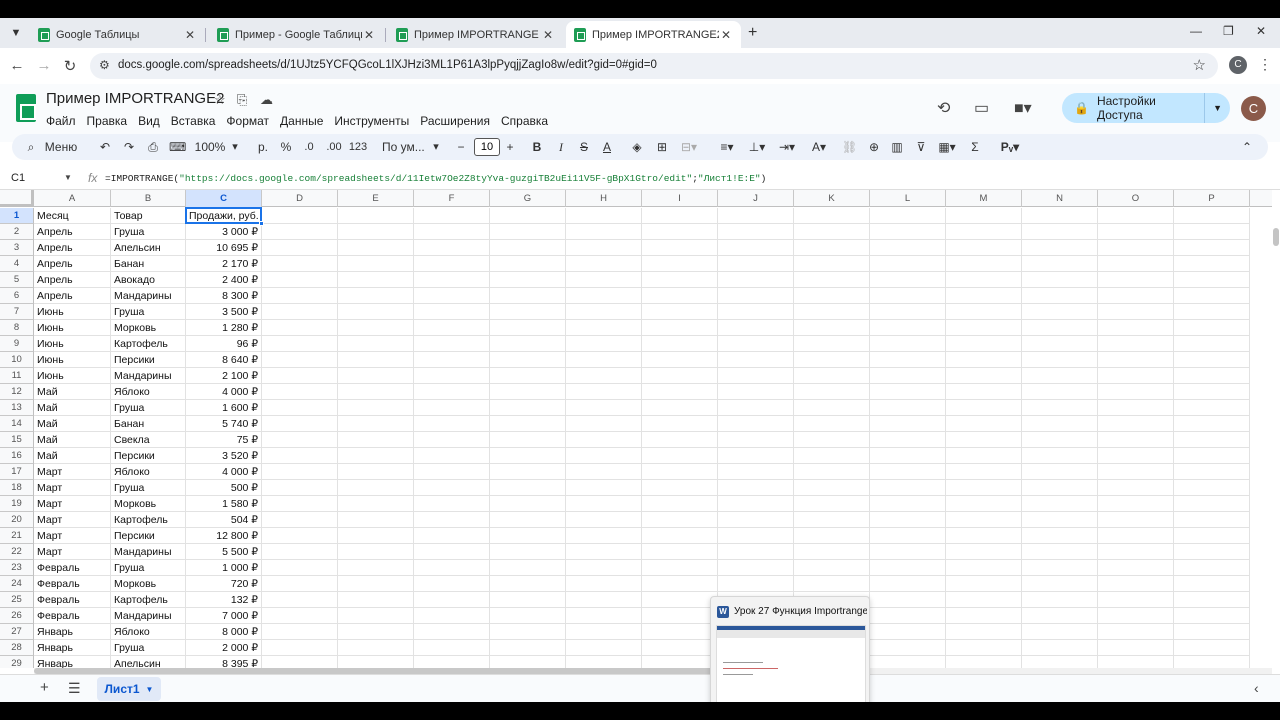  I want to click on cell-j20, so click(756, 520).